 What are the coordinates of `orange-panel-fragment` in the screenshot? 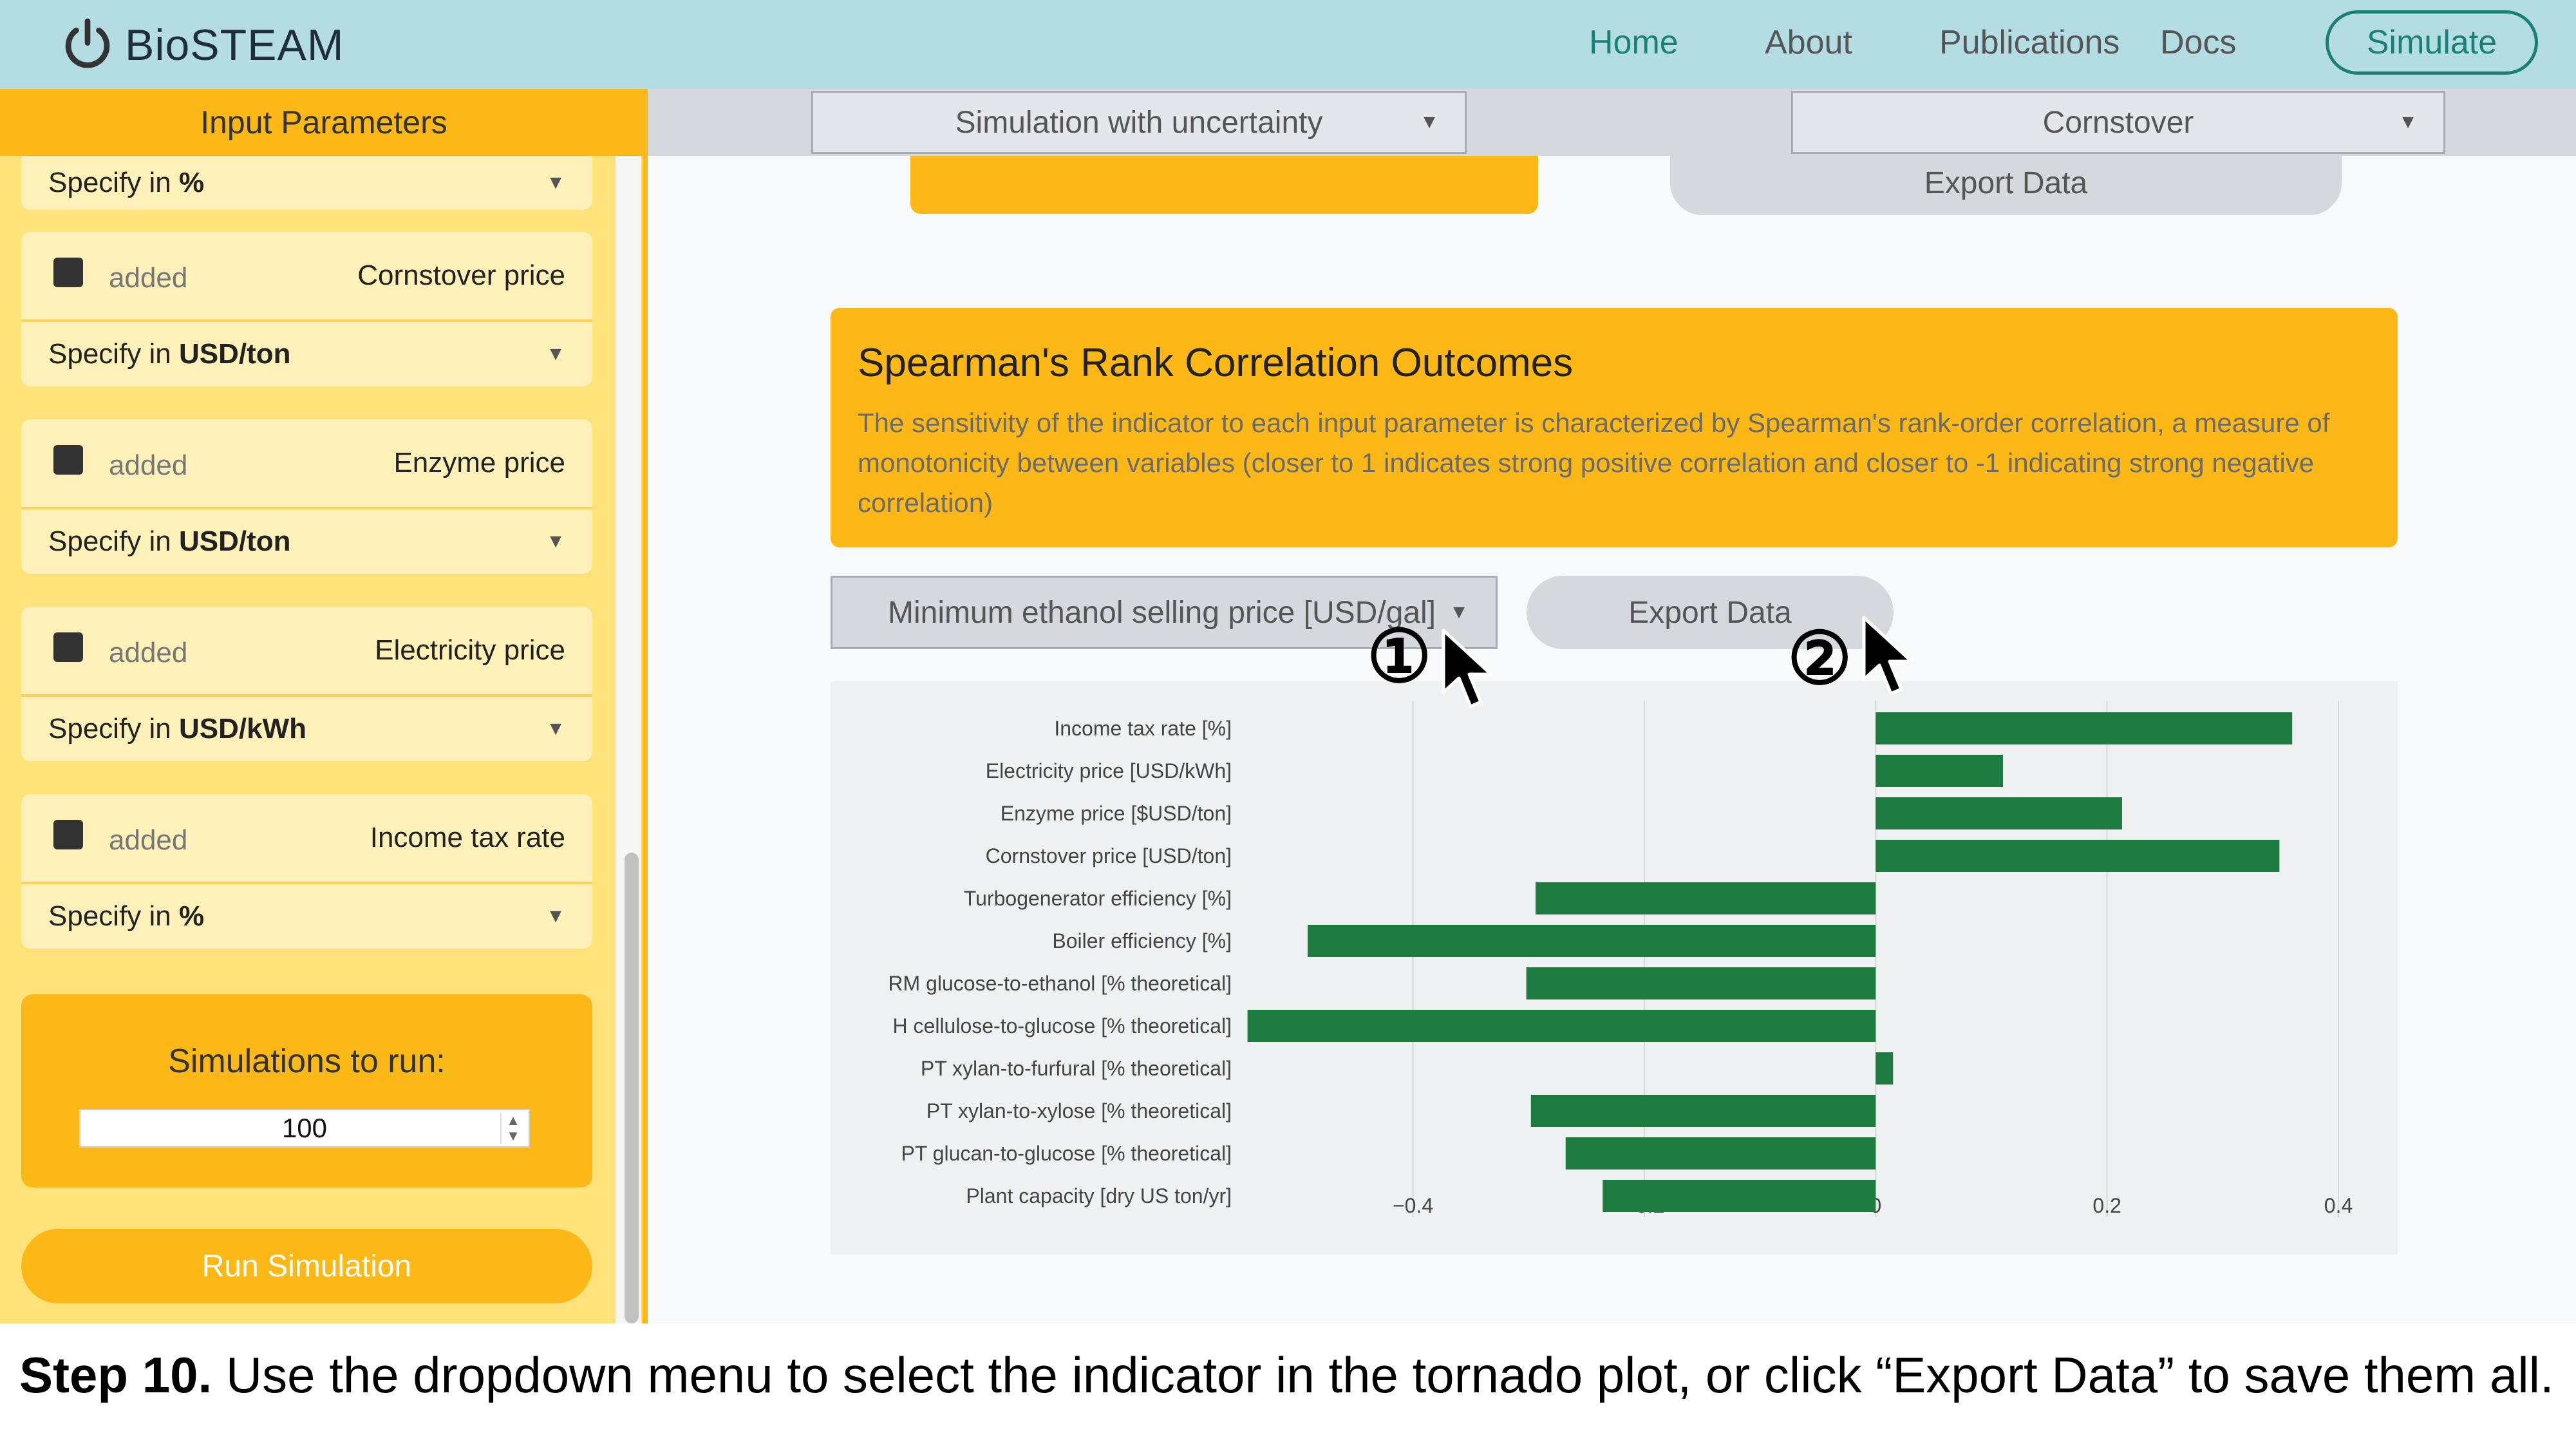 It's located at (1224, 185).